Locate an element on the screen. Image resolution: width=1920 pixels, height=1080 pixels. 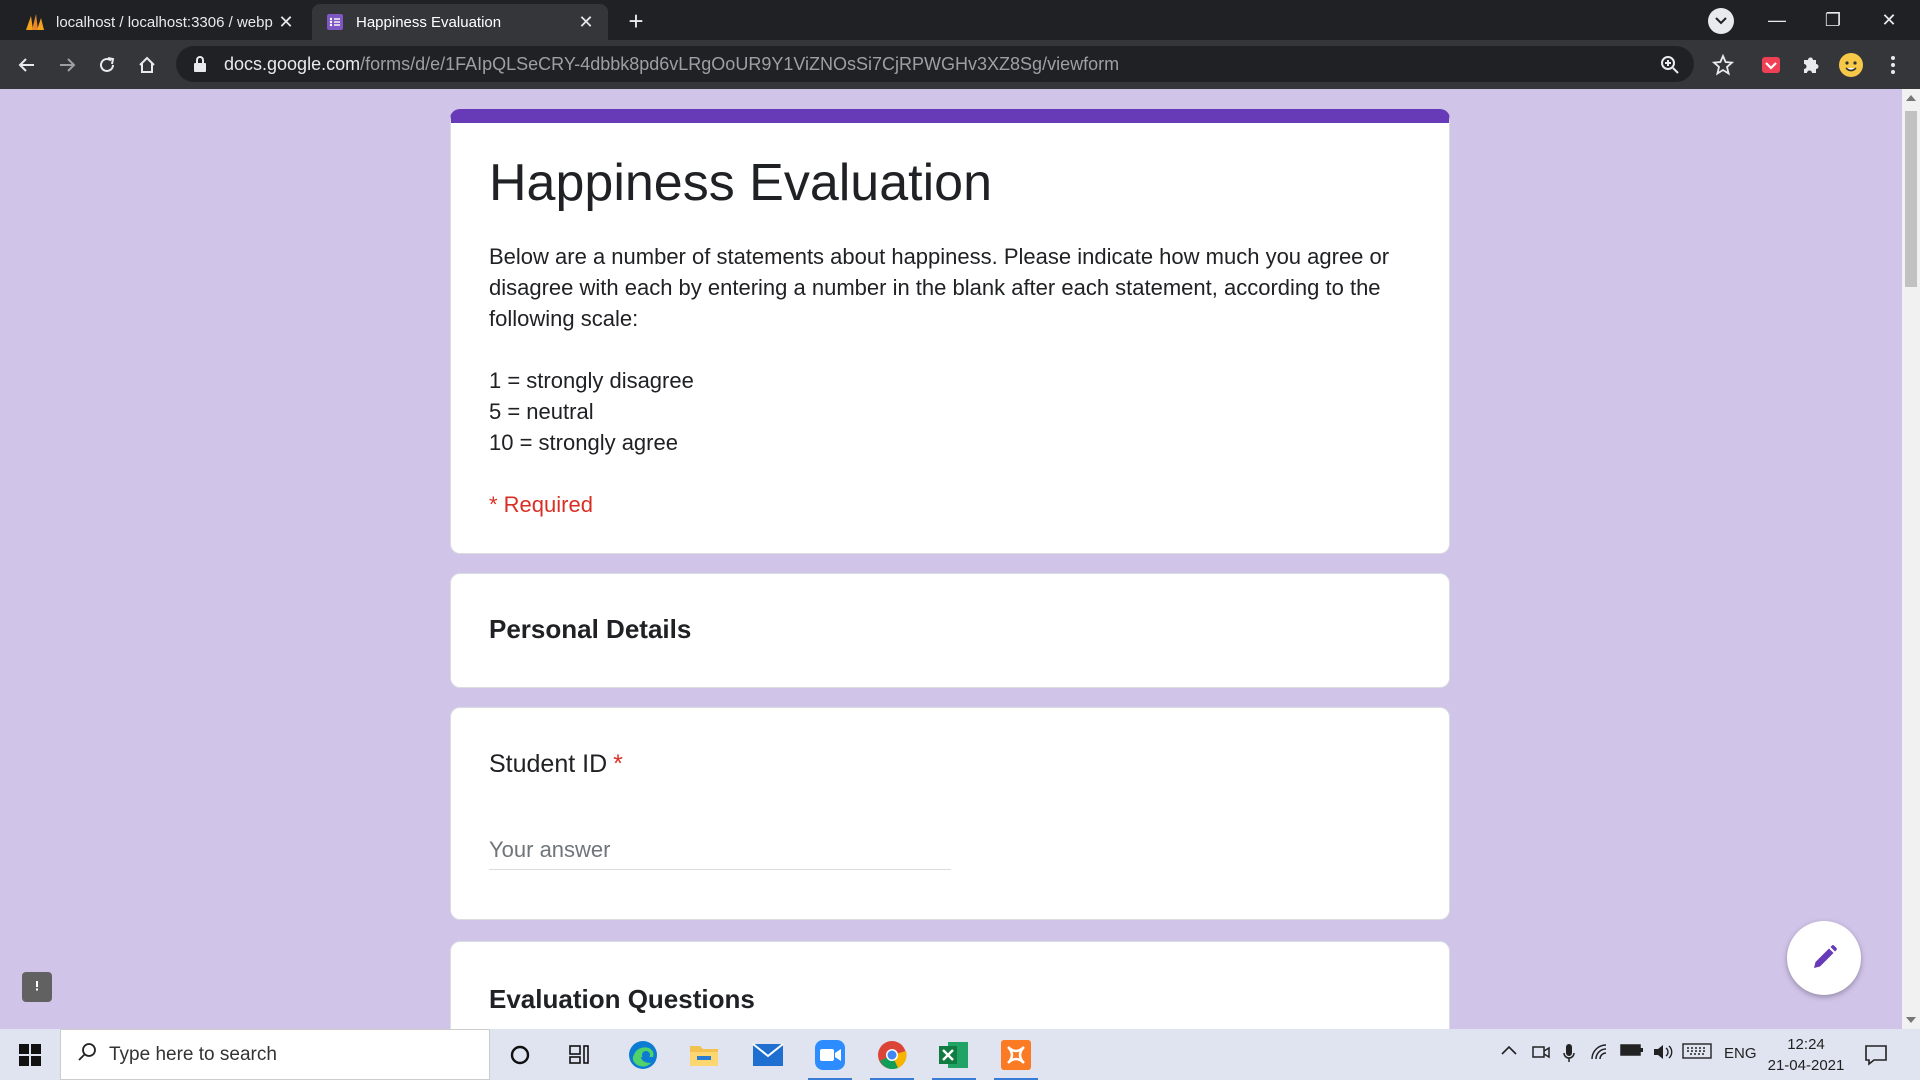
edit-form-pencil-icon is located at coordinates (1824, 958).